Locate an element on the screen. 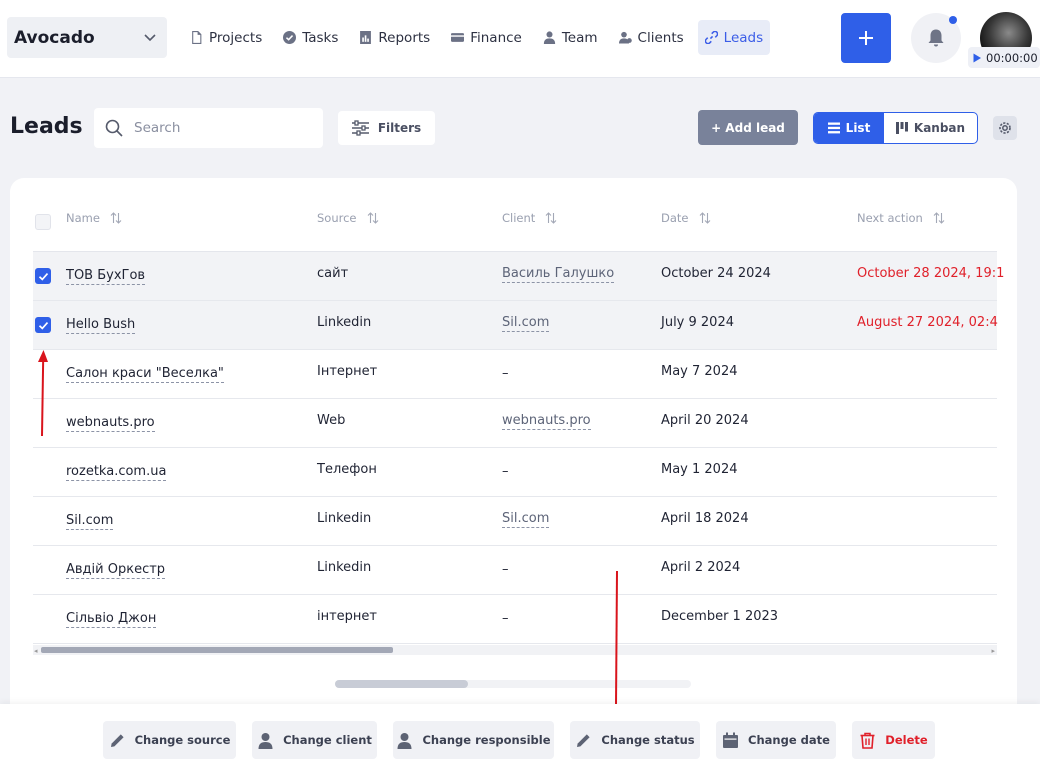 This screenshot has width=1040, height=771. change-client-button: Change client is located at coordinates (314, 740).